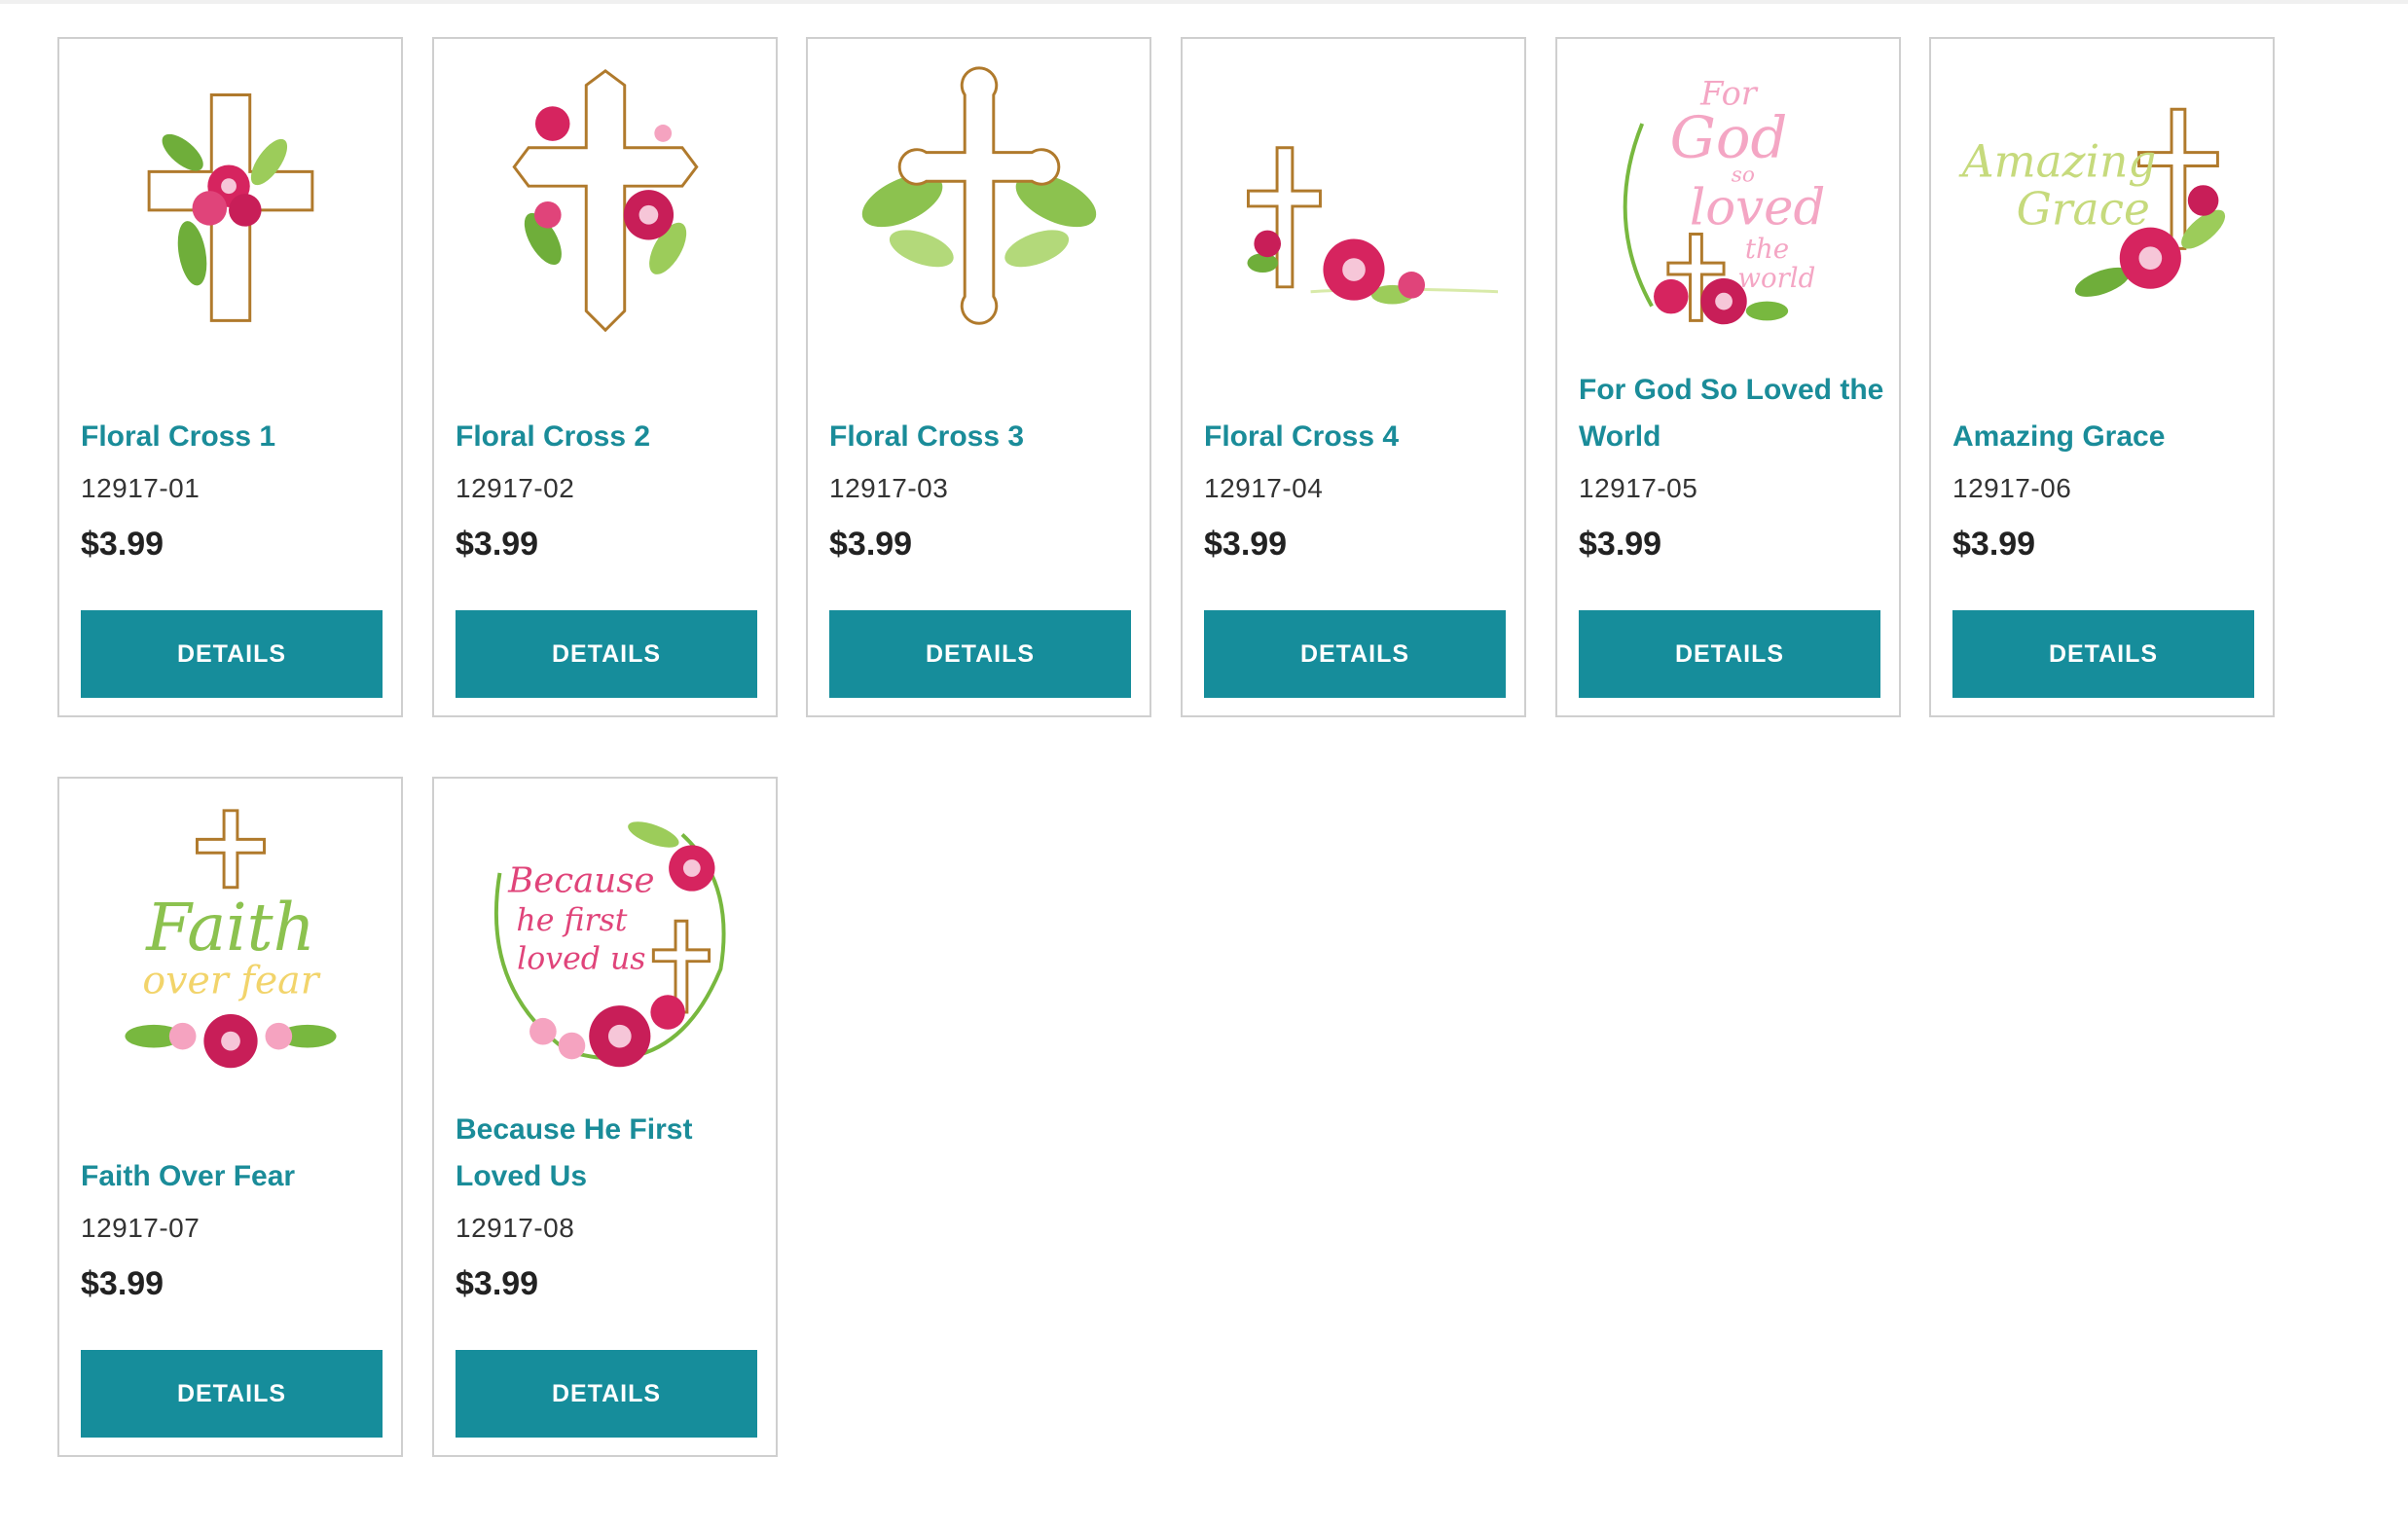  I want to click on product-sku: 12917-03, so click(889, 488).